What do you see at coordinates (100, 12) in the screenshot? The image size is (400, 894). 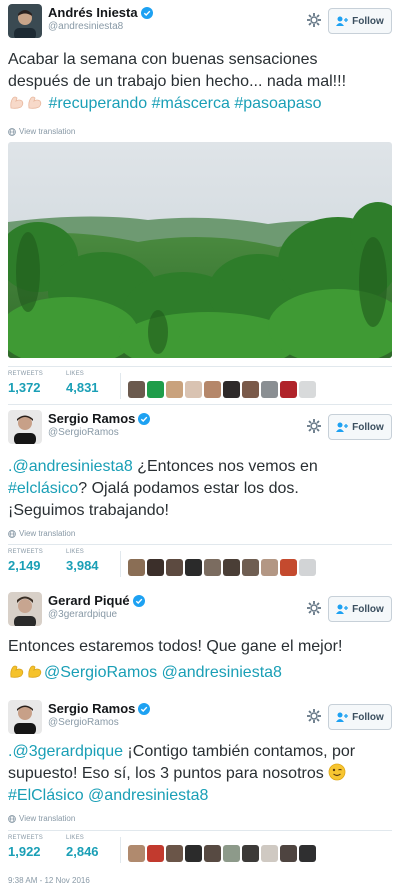 I see `author-name: Andrés Iniesta` at bounding box center [100, 12].